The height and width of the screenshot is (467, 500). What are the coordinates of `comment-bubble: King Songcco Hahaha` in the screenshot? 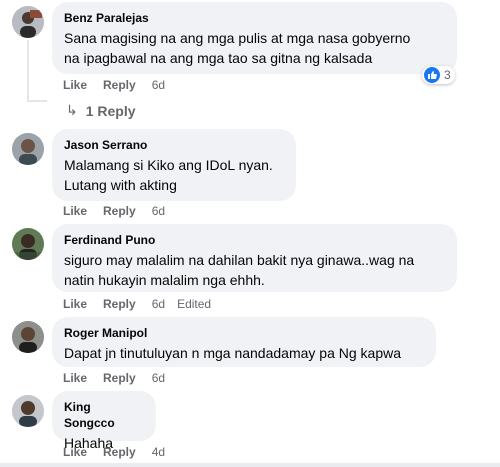 It's located at (104, 421).